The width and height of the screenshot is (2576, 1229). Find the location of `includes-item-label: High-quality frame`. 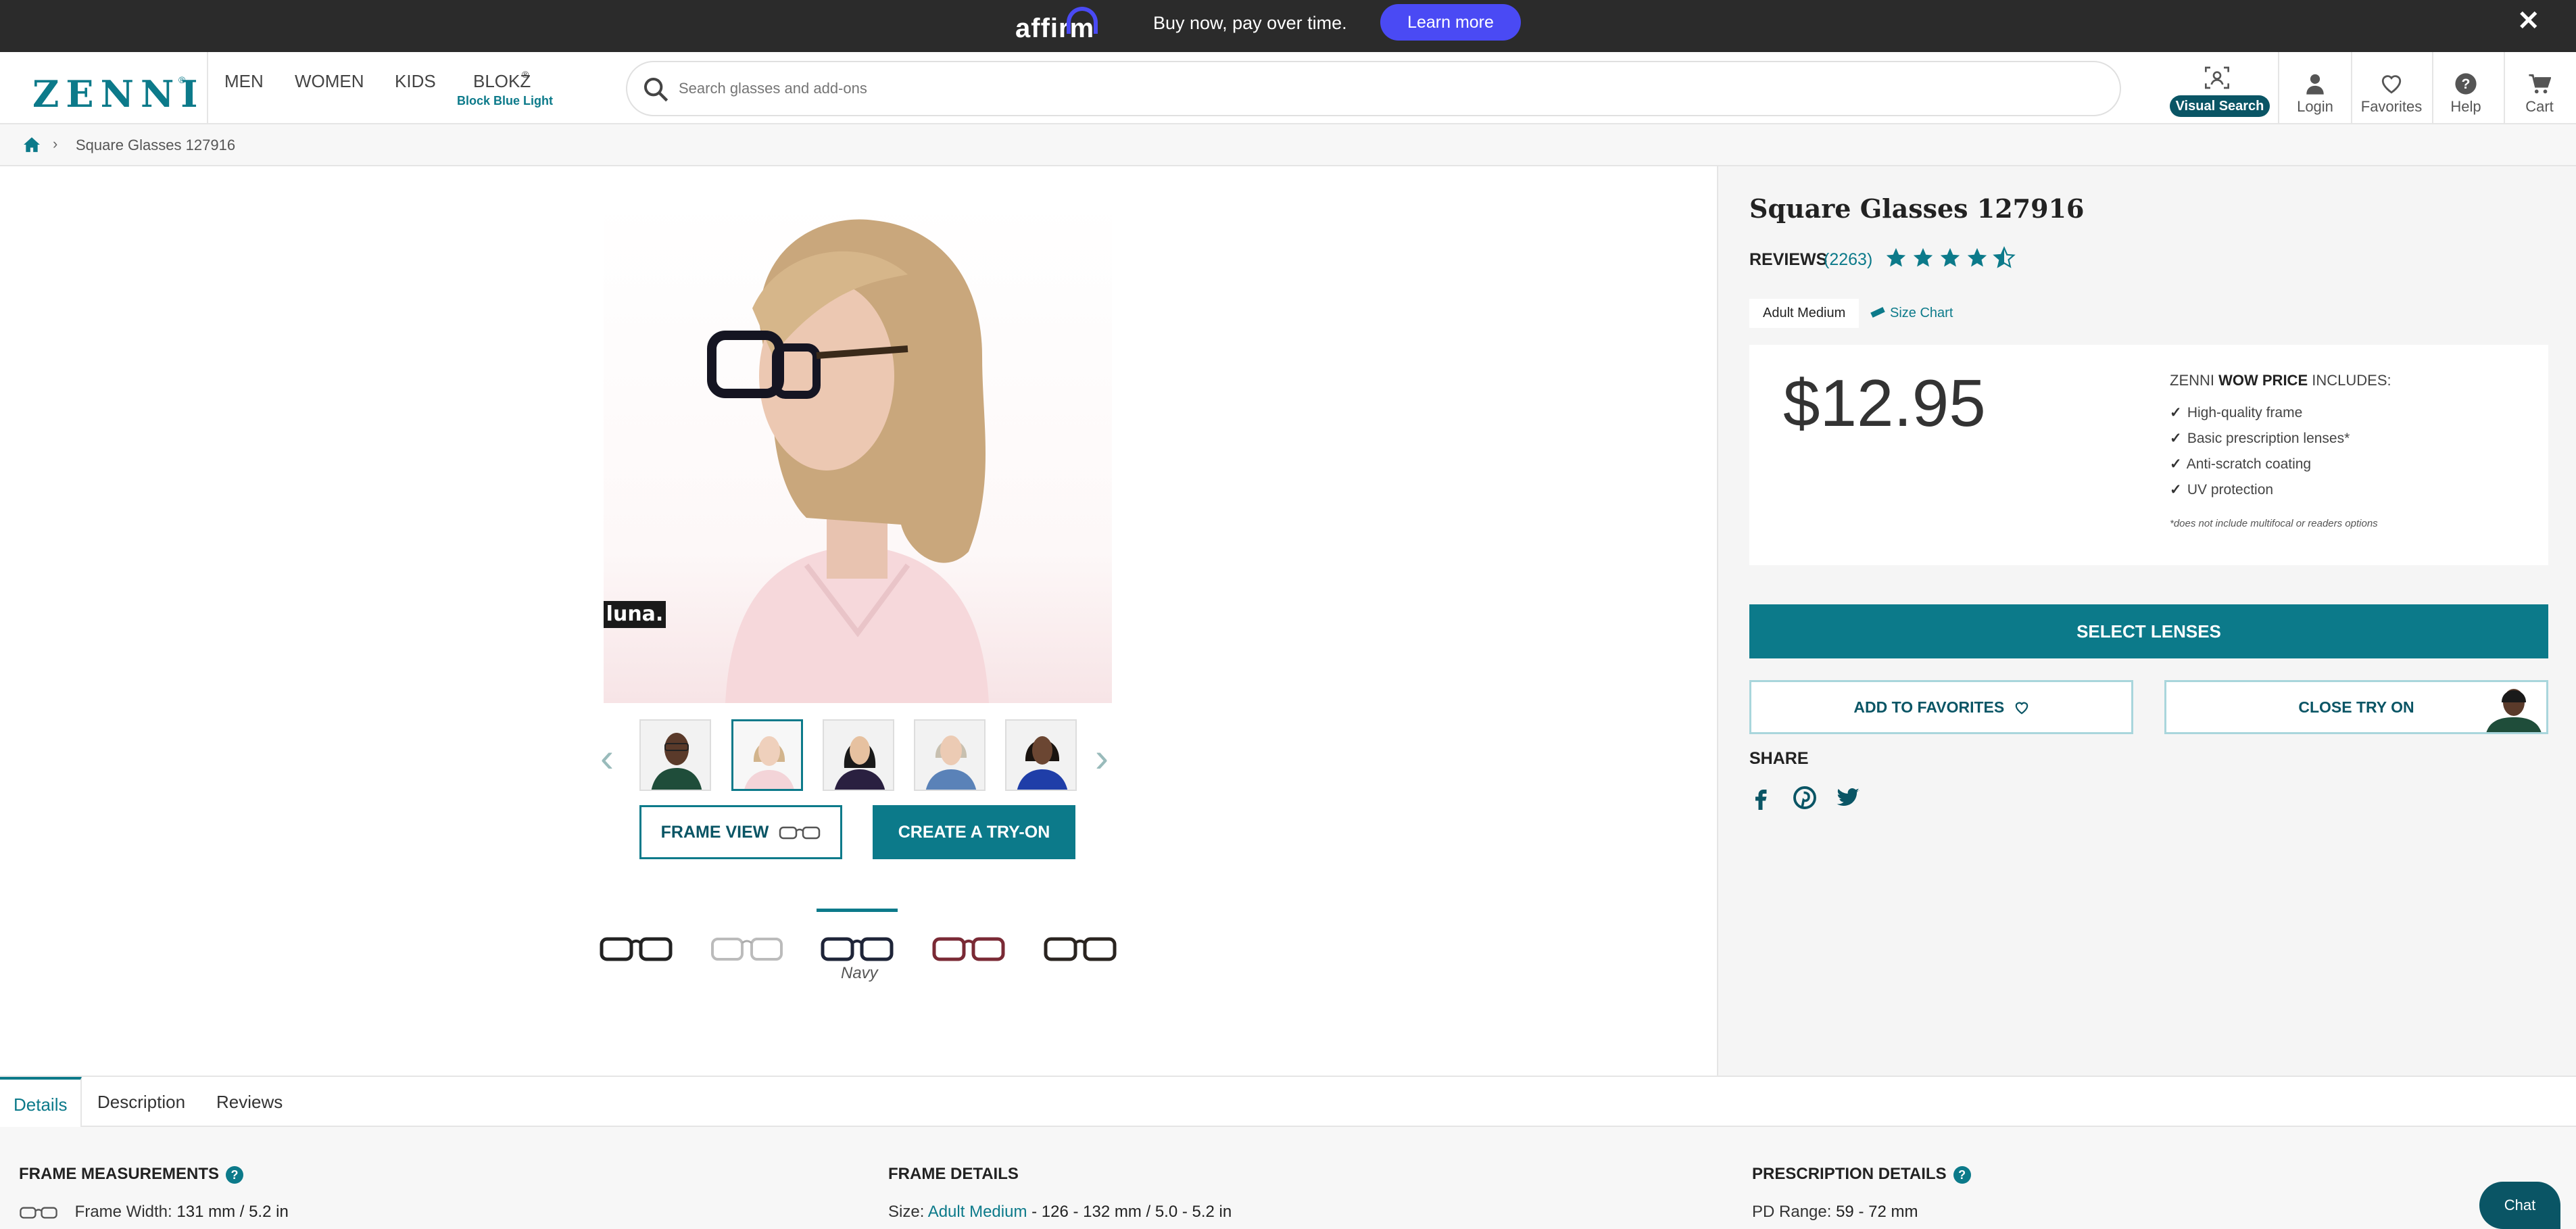

includes-item-label: High-quality frame is located at coordinates (2245, 412).